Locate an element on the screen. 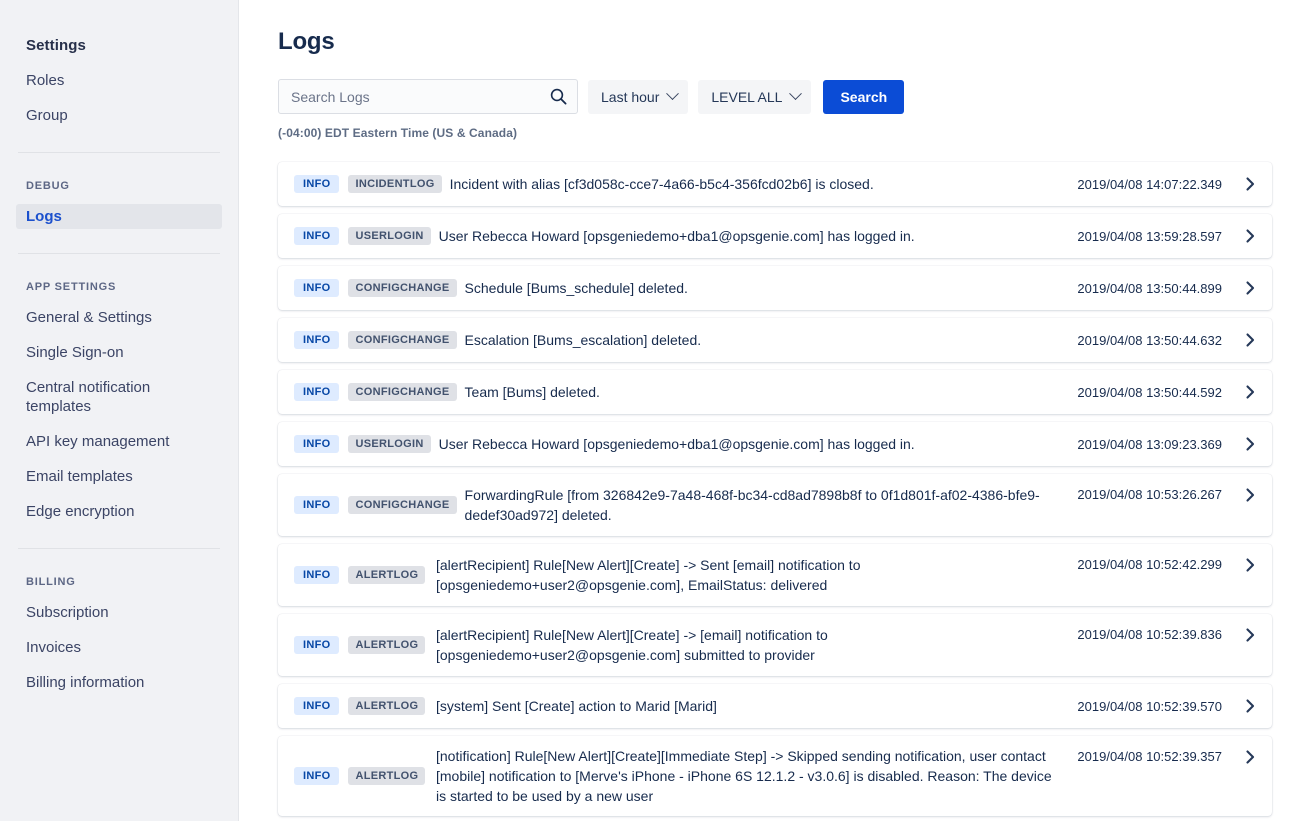 Image resolution: width=1294 pixels, height=821 pixels. search-input is located at coordinates (428, 96).